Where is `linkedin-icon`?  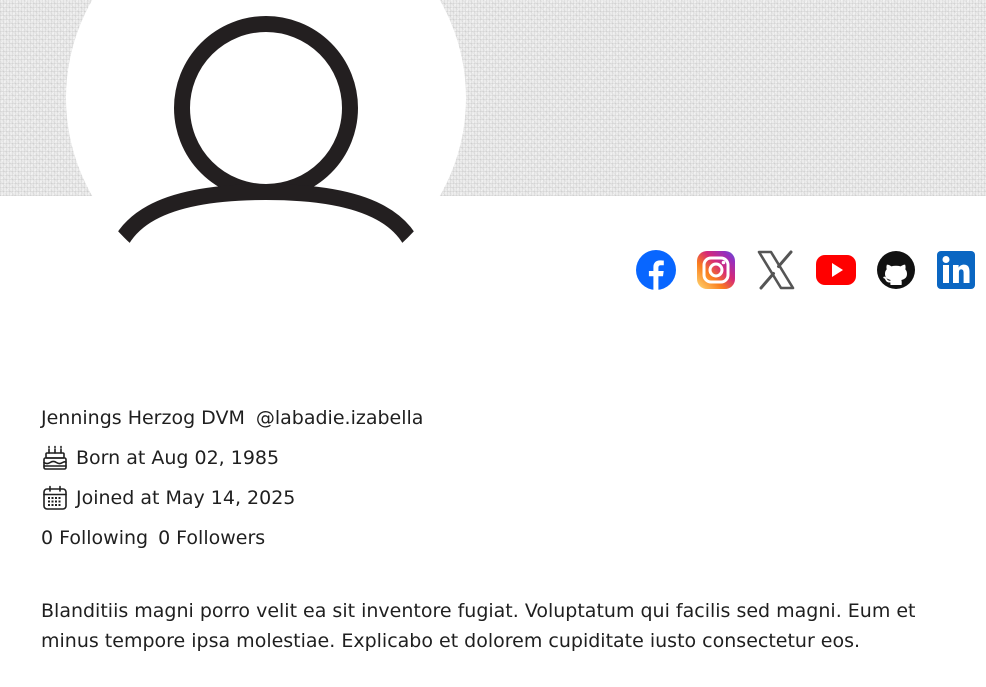
linkedin-icon is located at coordinates (956, 270).